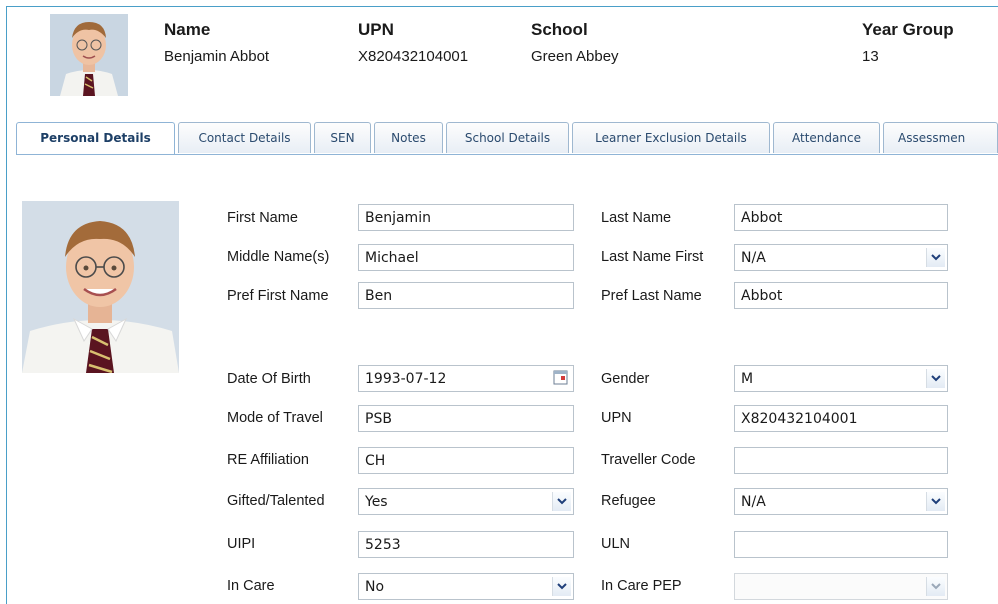  I want to click on tab-notes: Notes, so click(408, 137).